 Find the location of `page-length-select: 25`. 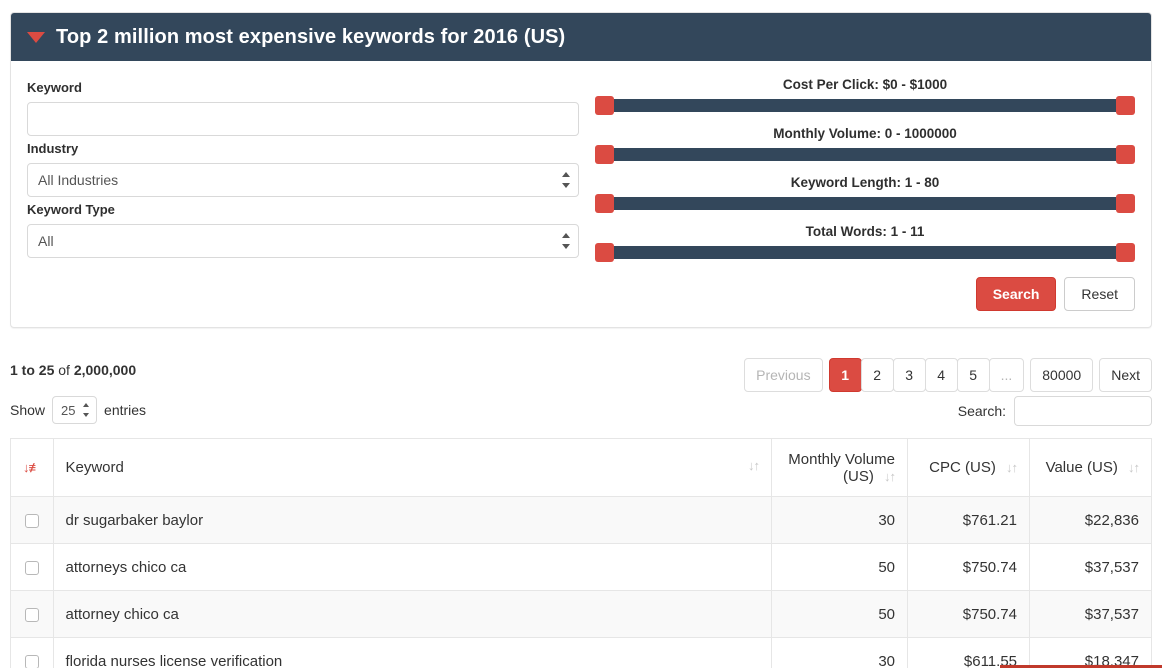

page-length-select: 25 is located at coordinates (75, 410).